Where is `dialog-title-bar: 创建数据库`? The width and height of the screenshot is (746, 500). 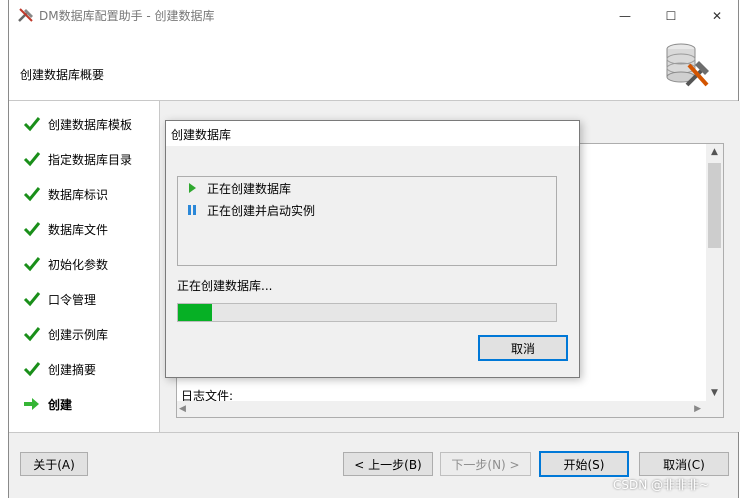 dialog-title-bar: 创建数据库 is located at coordinates (372, 133).